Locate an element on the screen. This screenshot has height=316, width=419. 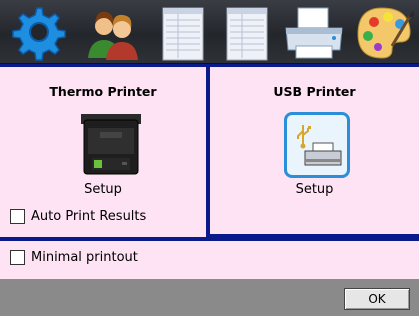
usb-printer-title: USB Printer is located at coordinates (314, 91).